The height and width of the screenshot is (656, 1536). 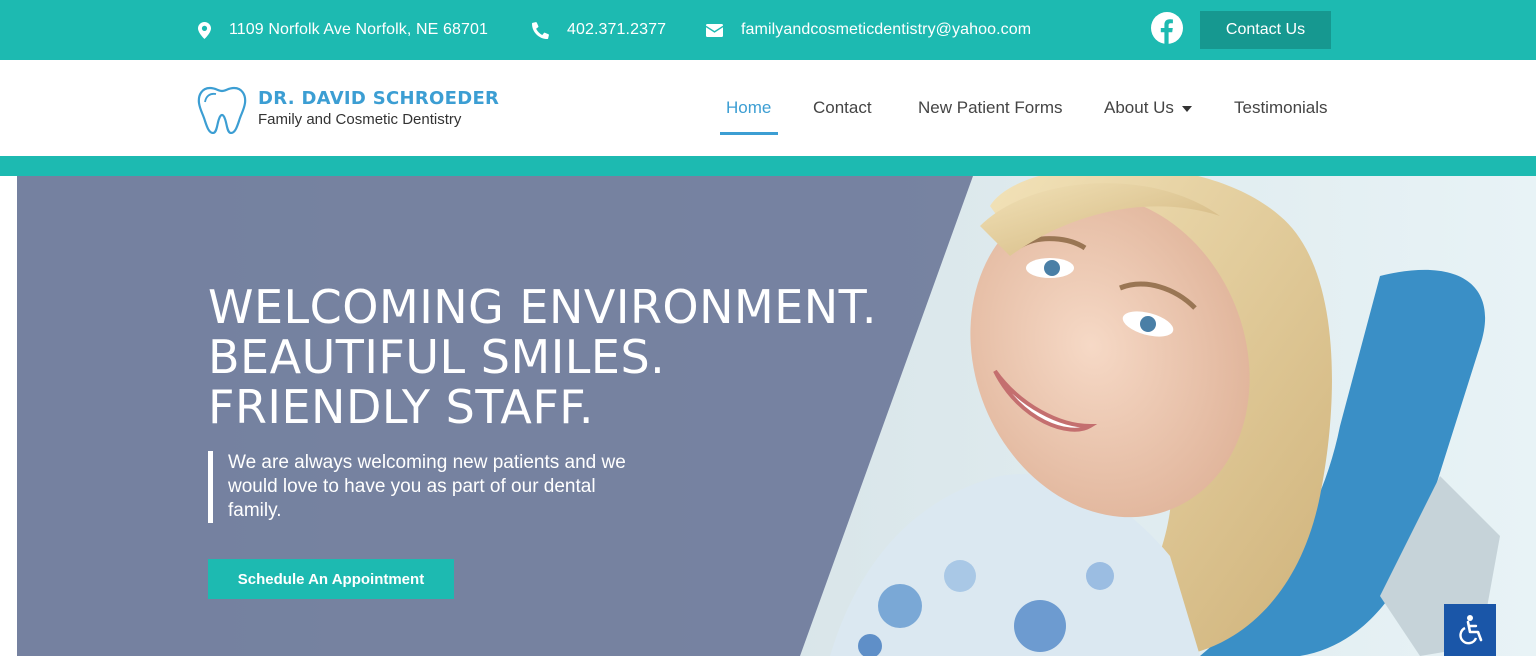 What do you see at coordinates (401, 407) in the screenshot?
I see `headline-line-3: FRIENDLY STAFF.` at bounding box center [401, 407].